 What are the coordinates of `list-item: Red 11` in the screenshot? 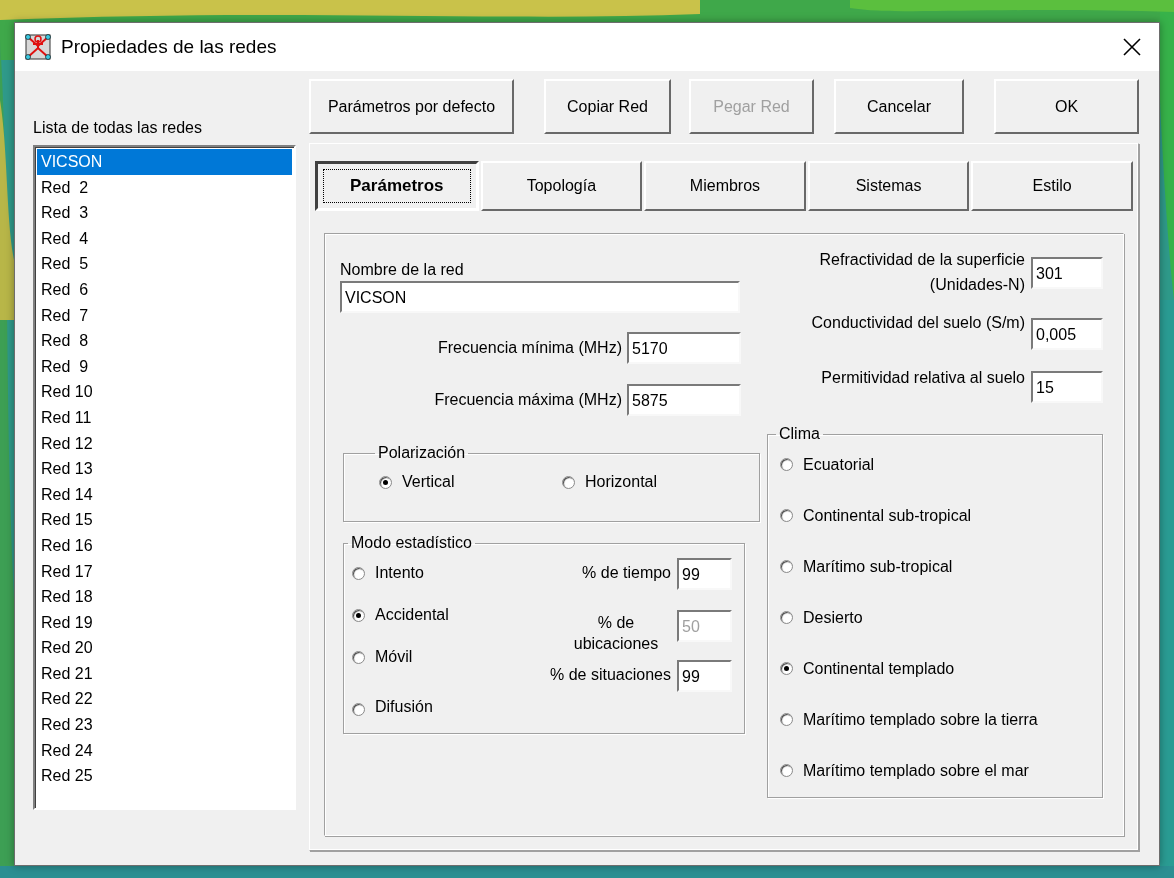 It's located at (164, 417).